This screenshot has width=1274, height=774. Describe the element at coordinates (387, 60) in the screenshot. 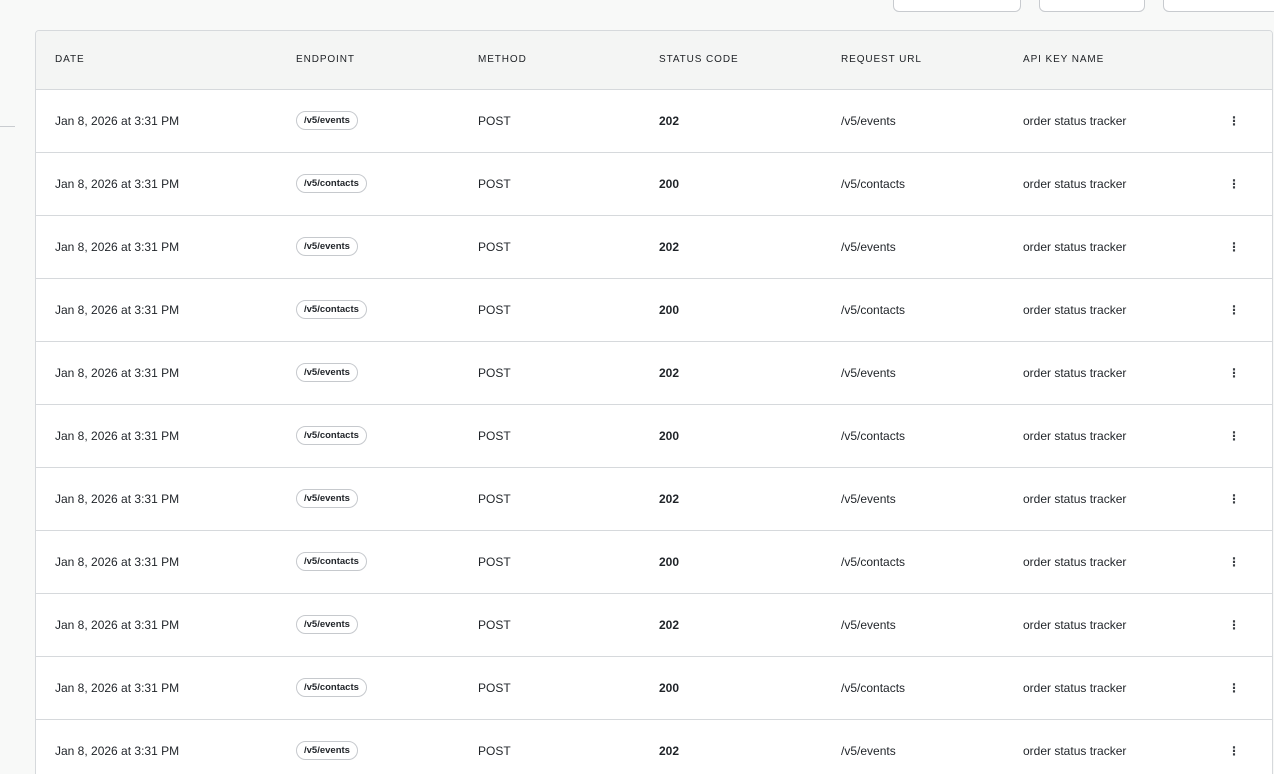

I see `header-endpoint: ENDPOINT` at that location.